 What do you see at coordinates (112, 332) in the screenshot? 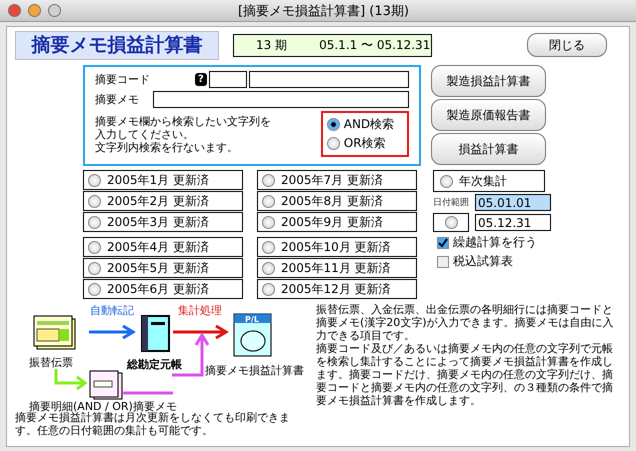
I see `arrow-icon` at bounding box center [112, 332].